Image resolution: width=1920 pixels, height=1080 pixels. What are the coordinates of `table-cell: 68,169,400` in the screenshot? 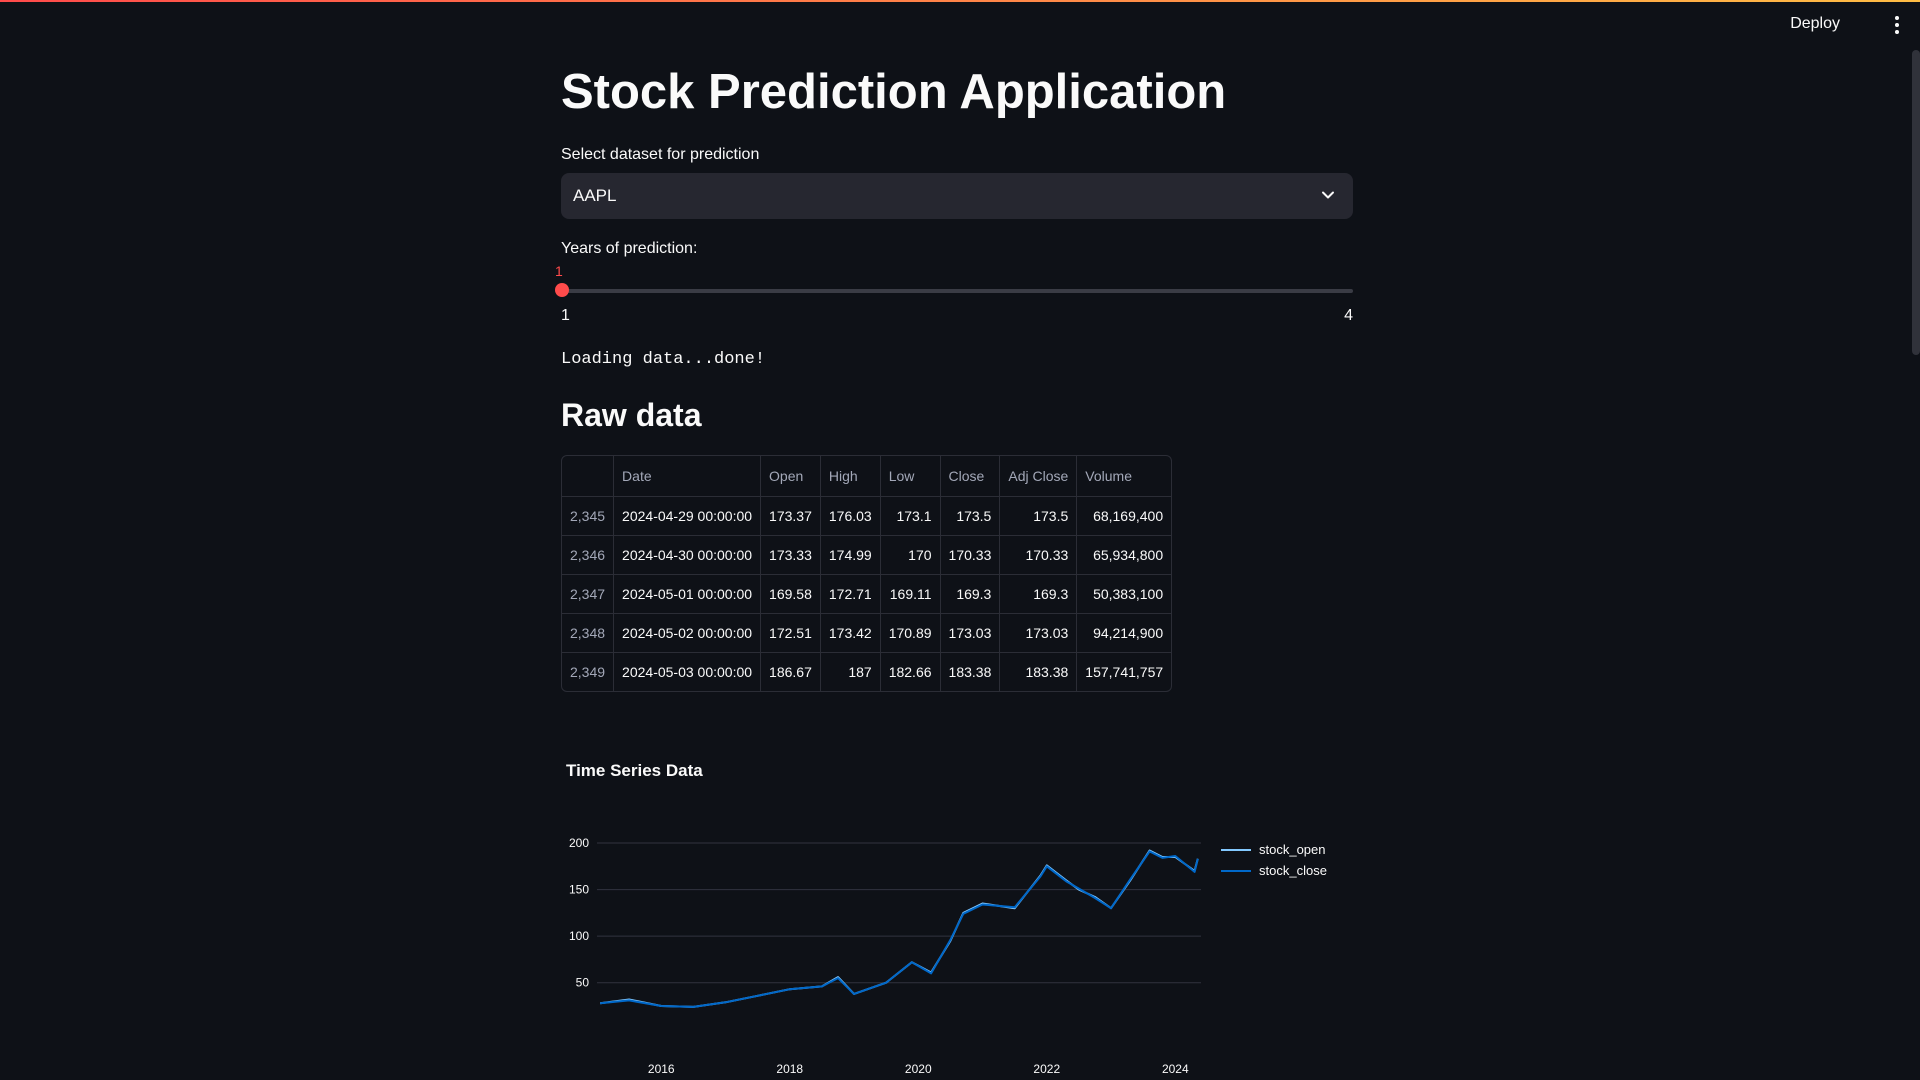 It's located at (1124, 516).